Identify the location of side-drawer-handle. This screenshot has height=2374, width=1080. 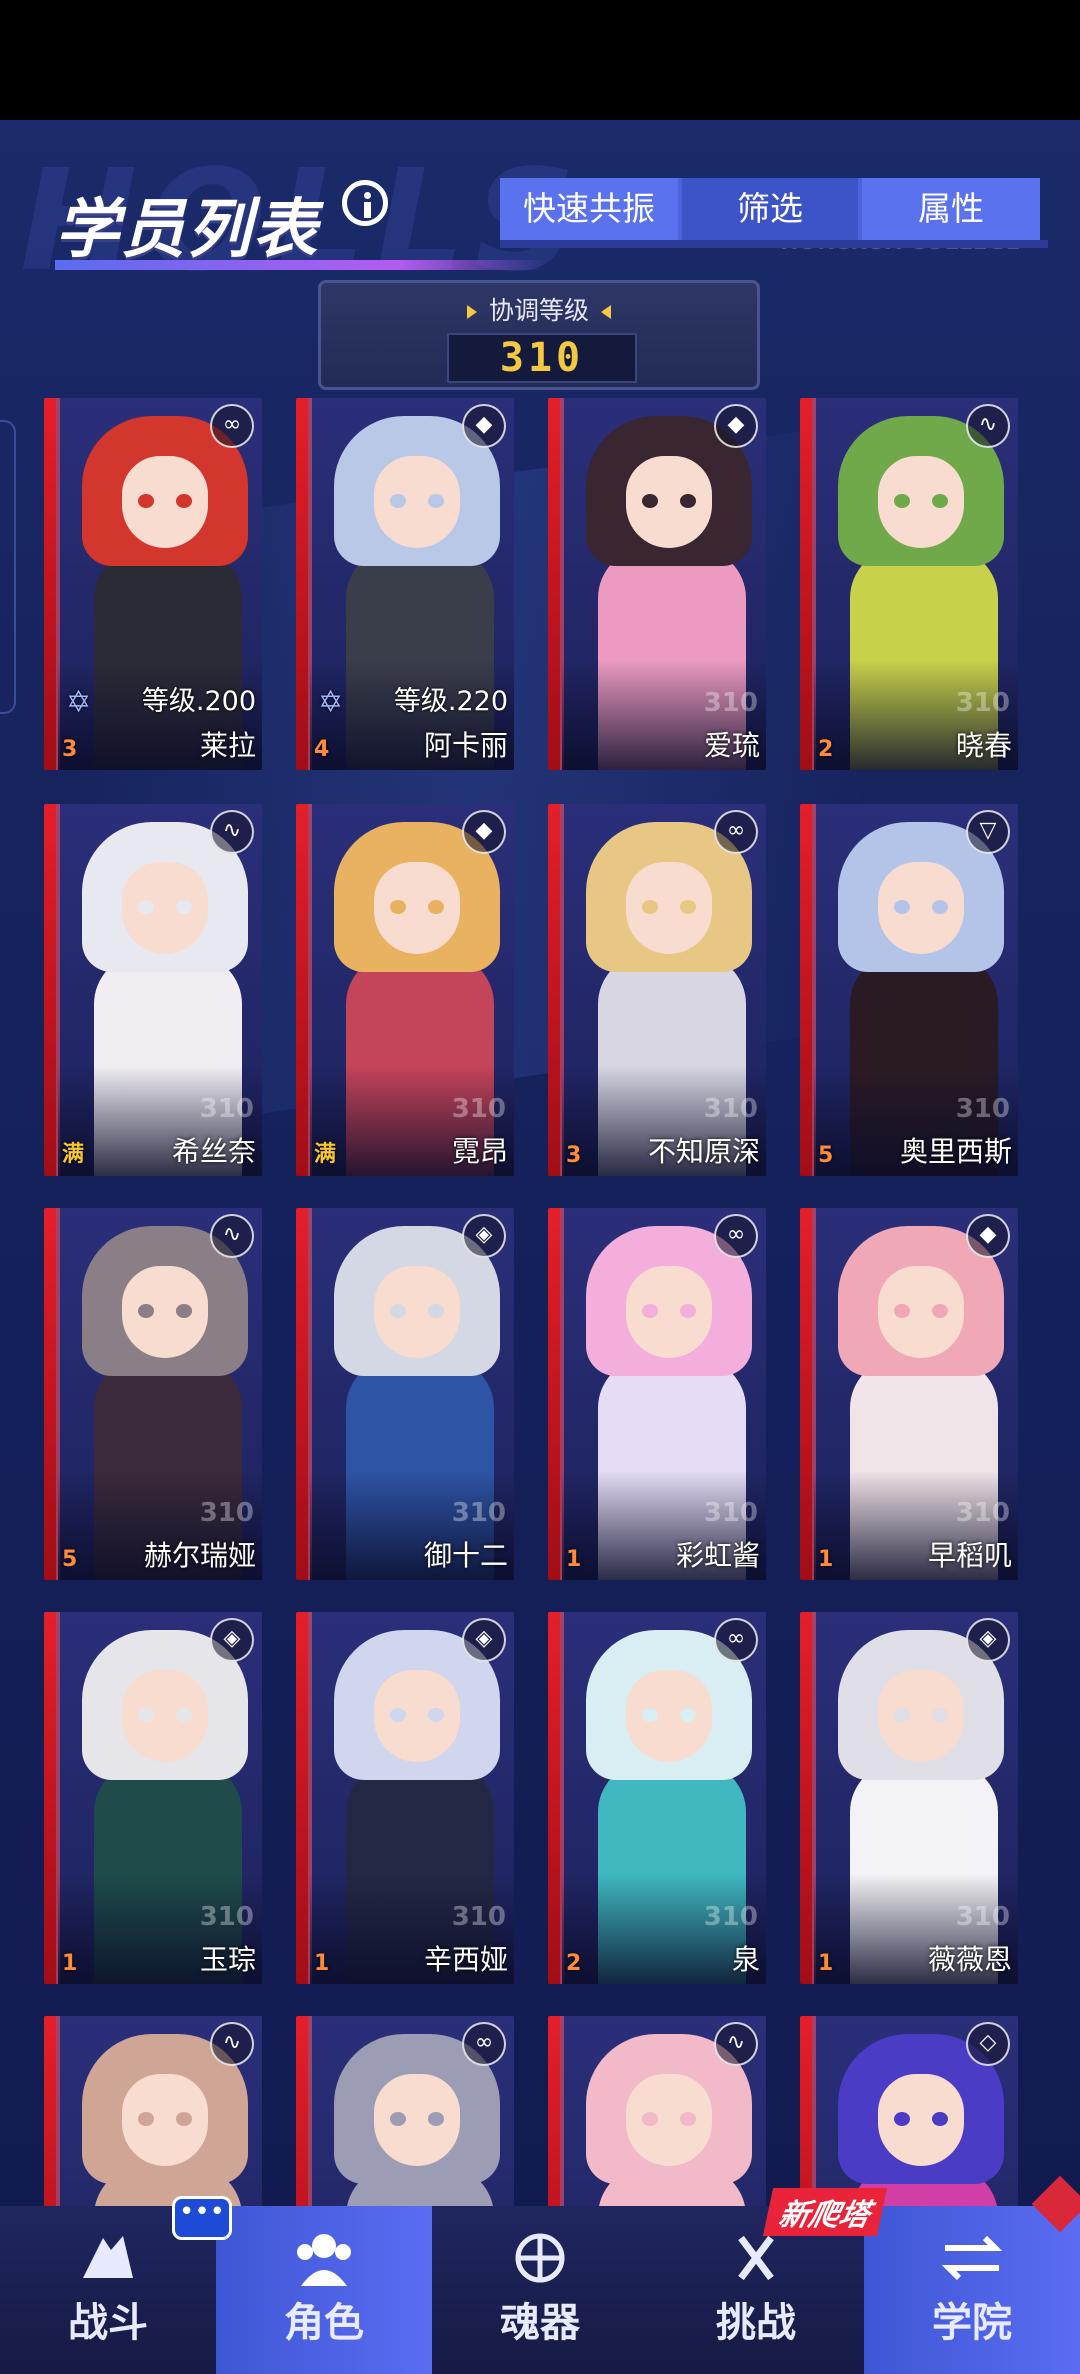
(8, 567).